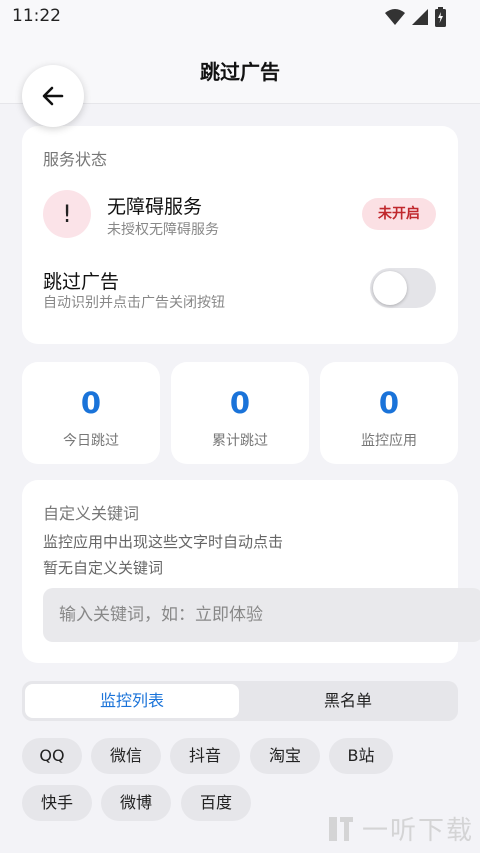 The image size is (480, 853). What do you see at coordinates (389, 441) in the screenshot?
I see `stat-apps-label: 监控应用` at bounding box center [389, 441].